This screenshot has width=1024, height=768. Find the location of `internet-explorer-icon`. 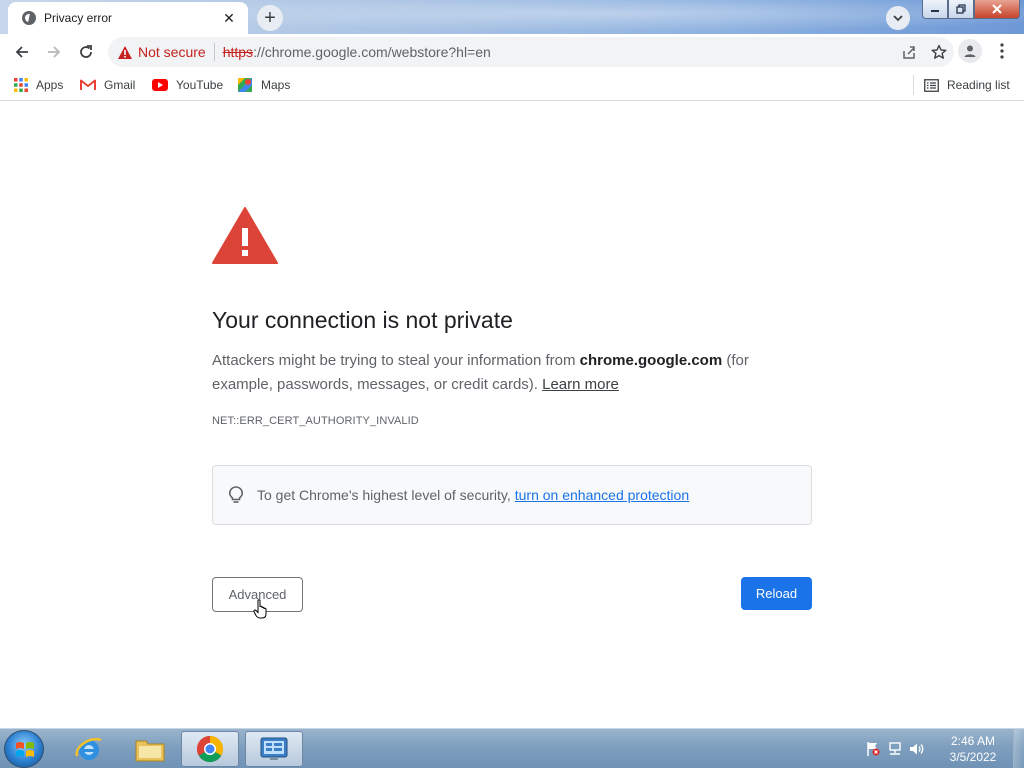

internet-explorer-icon is located at coordinates (88, 748).